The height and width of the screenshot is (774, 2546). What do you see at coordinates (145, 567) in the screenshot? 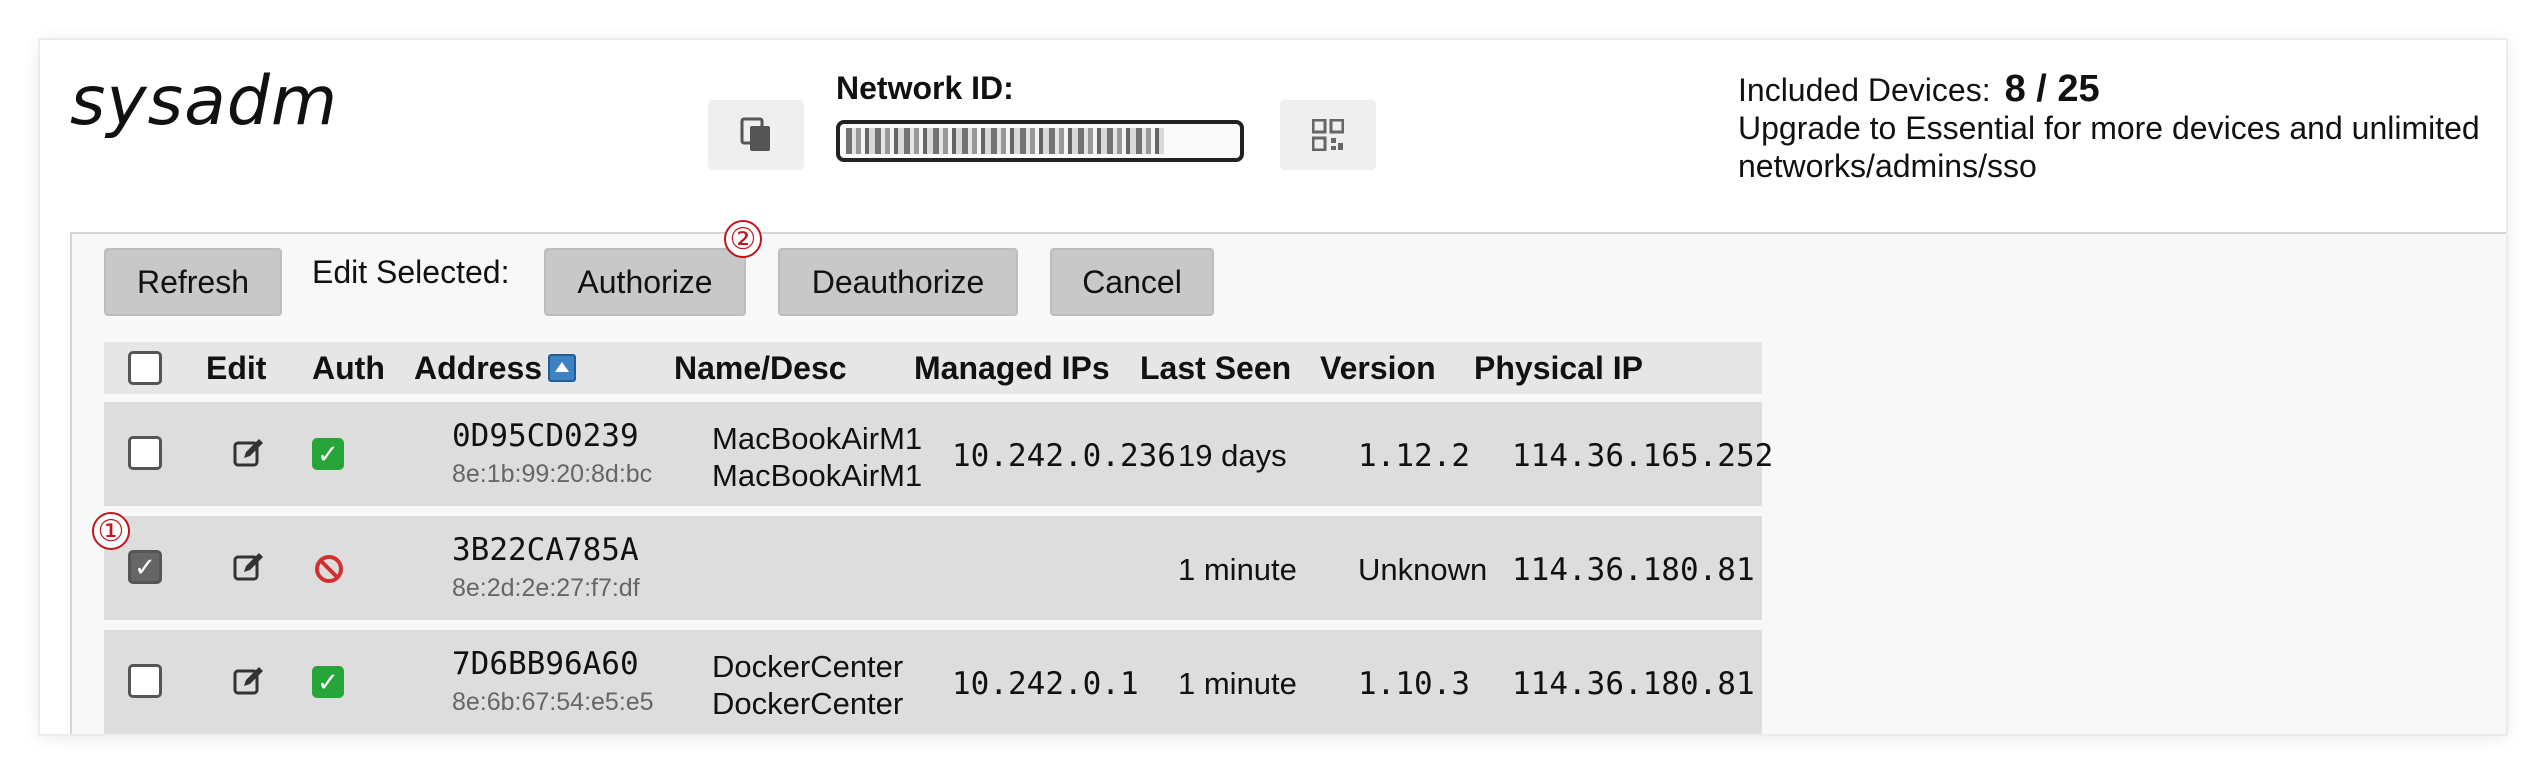
I see `row-select-checkbox-checked: ✓` at bounding box center [145, 567].